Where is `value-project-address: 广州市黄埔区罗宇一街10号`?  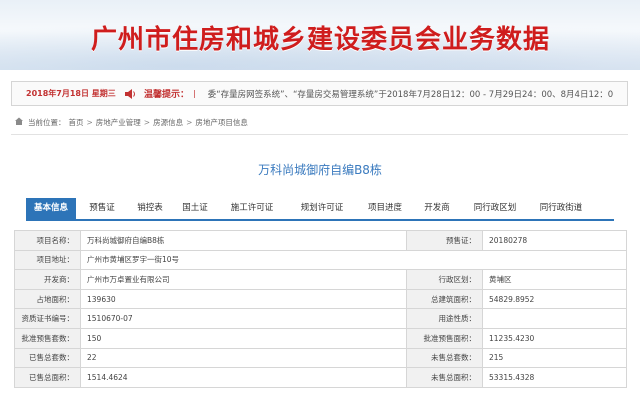 value-project-address: 广州市黄埔区罗宇一街10号 is located at coordinates (353, 260).